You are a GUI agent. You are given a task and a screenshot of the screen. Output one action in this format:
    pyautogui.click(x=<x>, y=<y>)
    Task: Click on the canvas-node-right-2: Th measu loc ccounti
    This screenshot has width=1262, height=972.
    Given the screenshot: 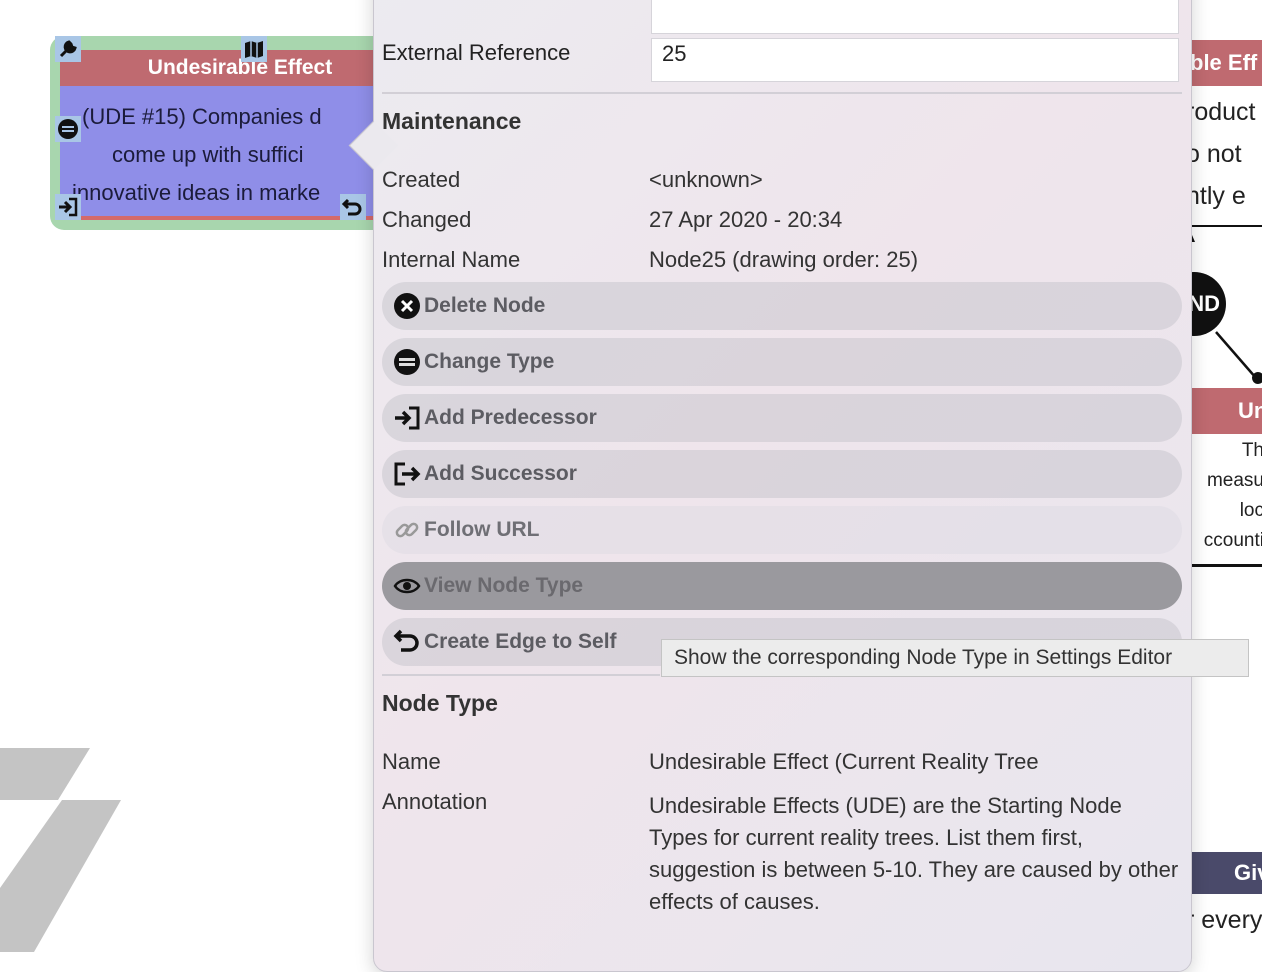 What is the action you would take?
    pyautogui.click(x=1226, y=500)
    